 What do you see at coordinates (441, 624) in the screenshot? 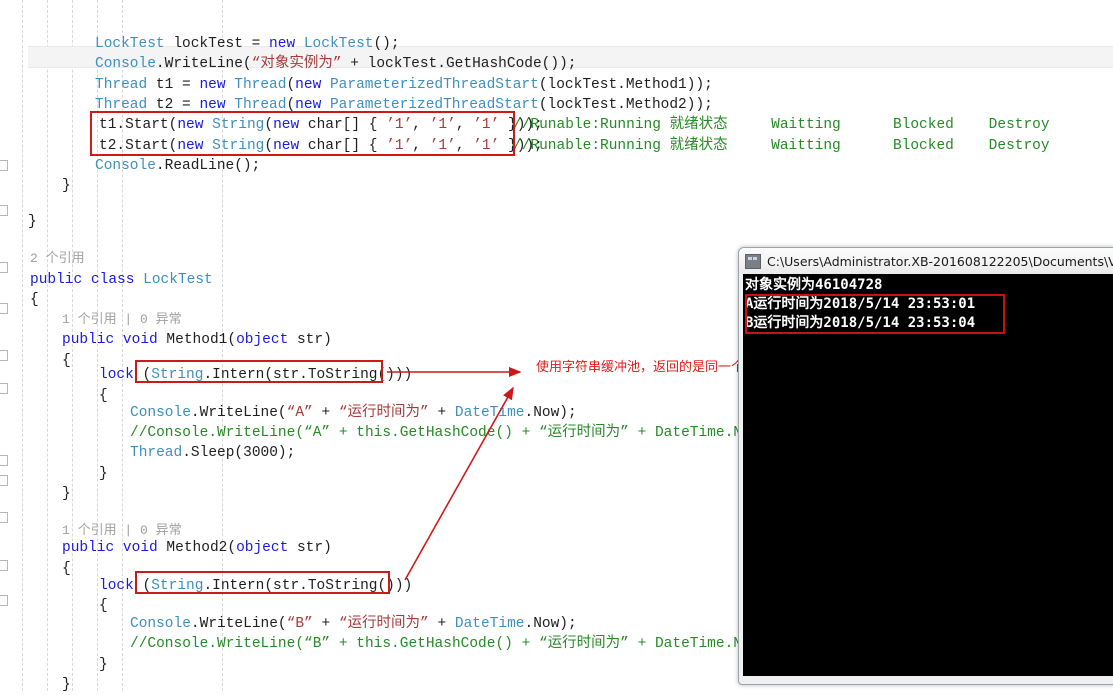
I see `code-token: +` at bounding box center [441, 624].